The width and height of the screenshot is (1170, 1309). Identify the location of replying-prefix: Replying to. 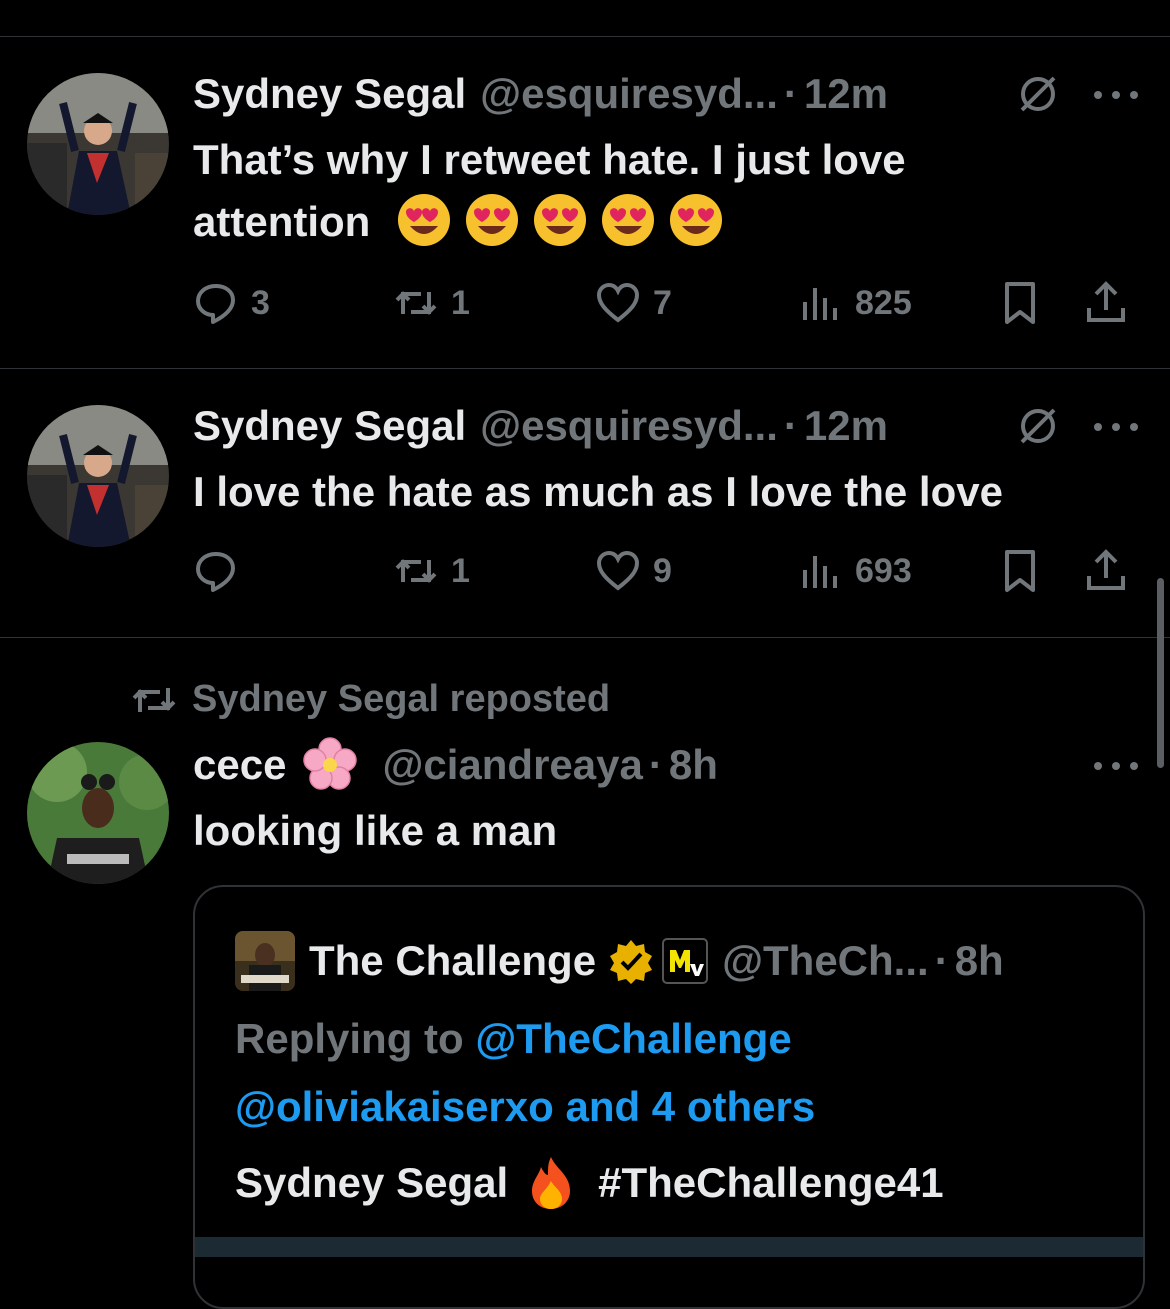
(349, 1038).